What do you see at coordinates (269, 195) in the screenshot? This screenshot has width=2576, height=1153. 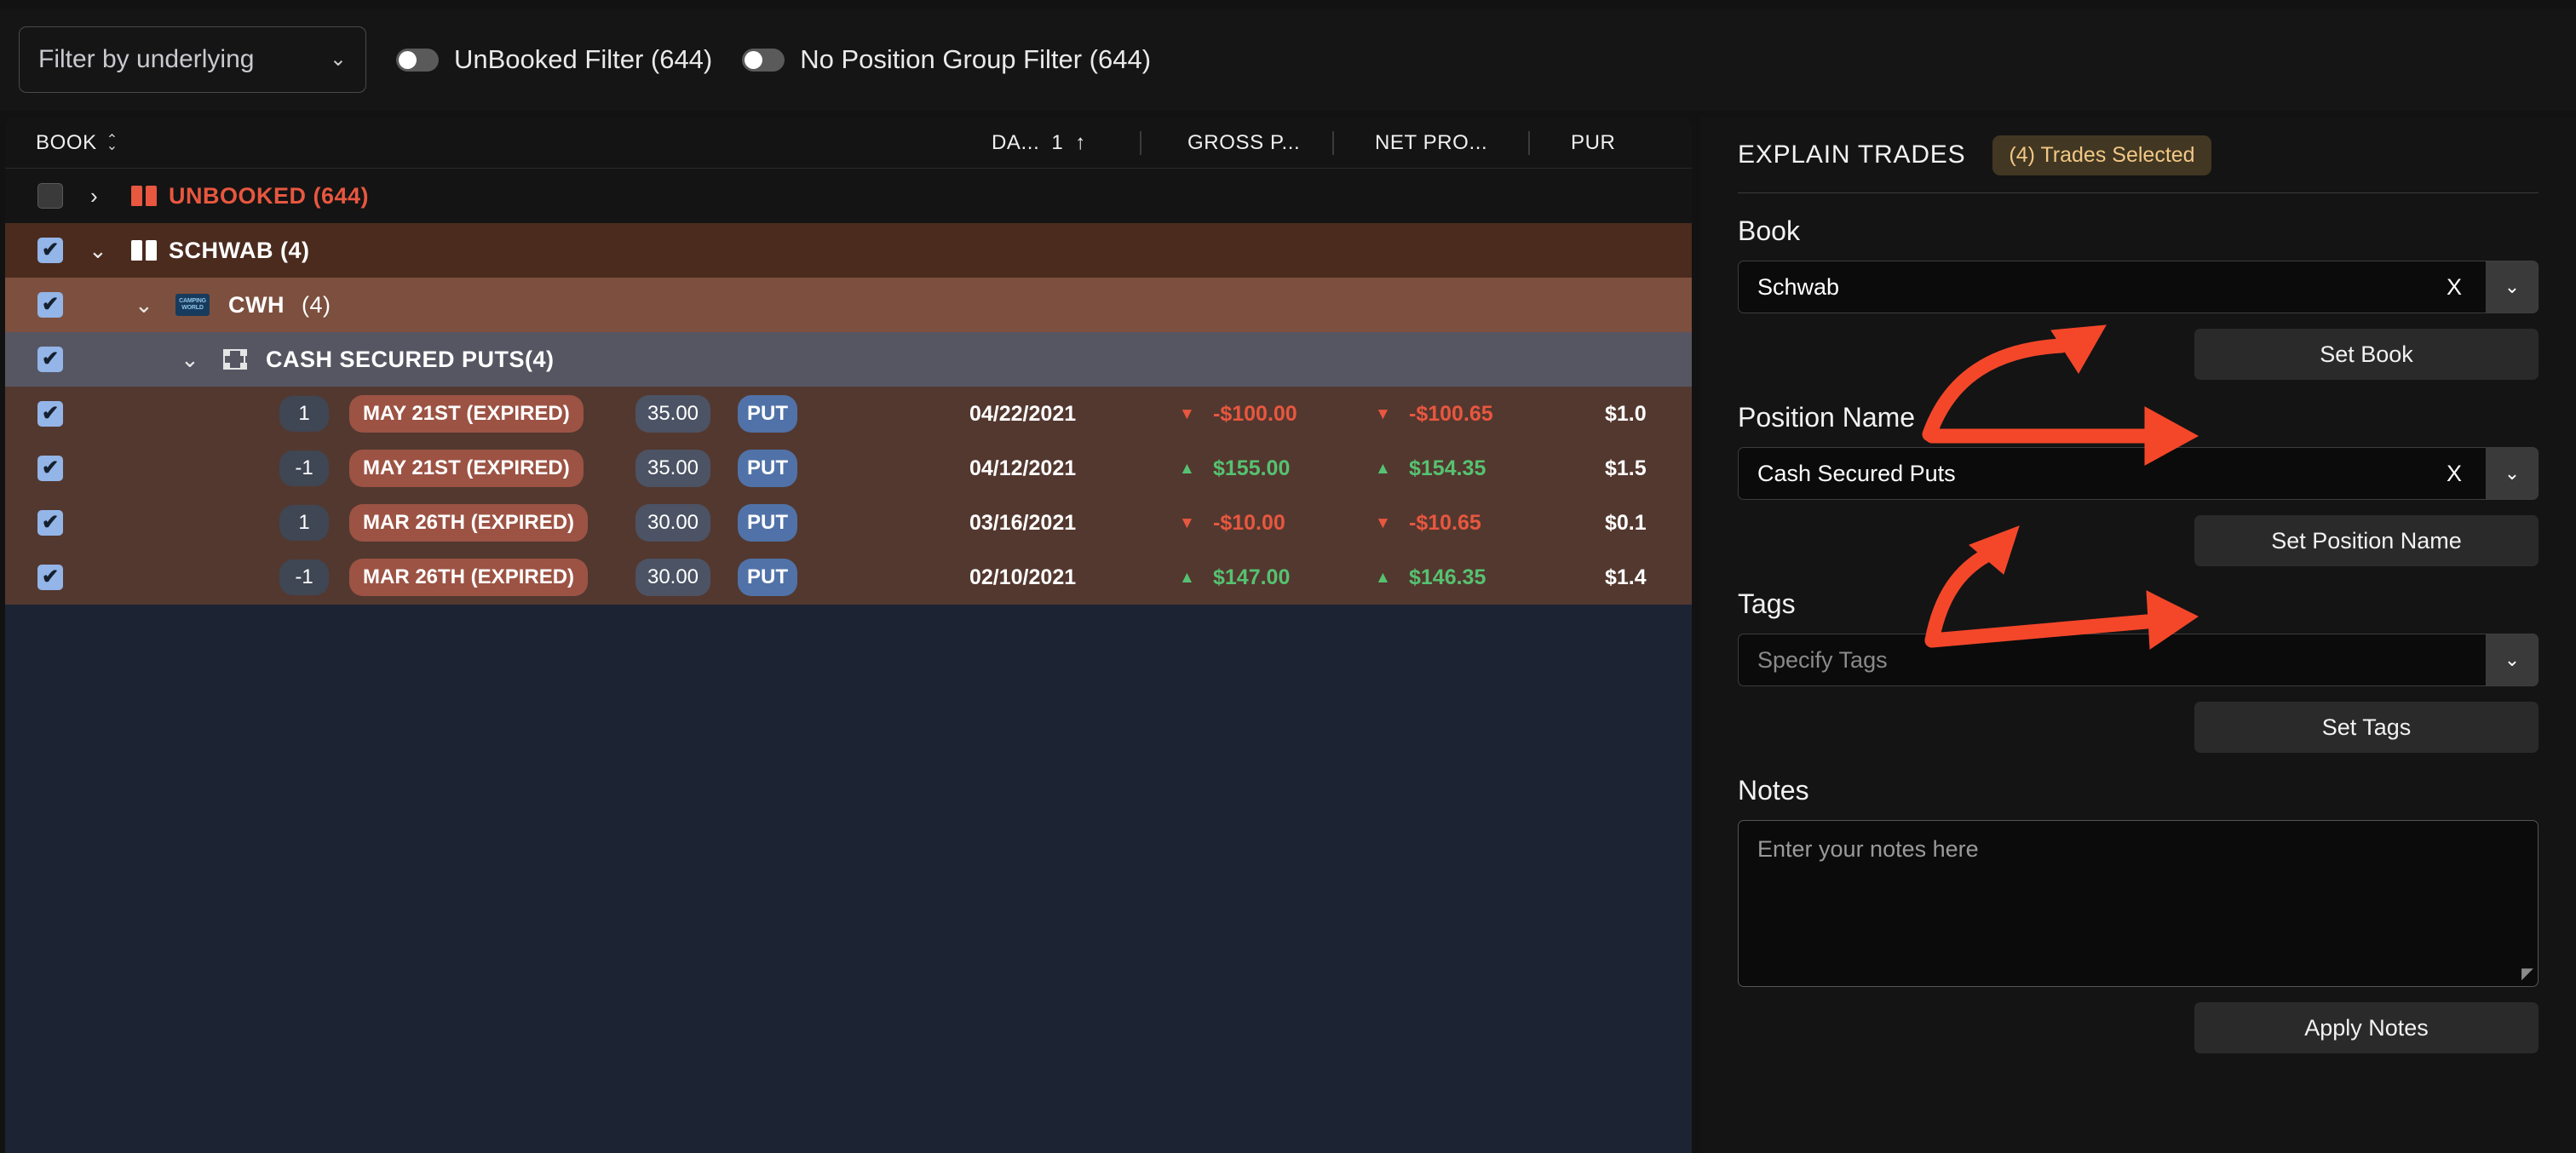 I see `tree-row-label: UNBOOKED (644)` at bounding box center [269, 195].